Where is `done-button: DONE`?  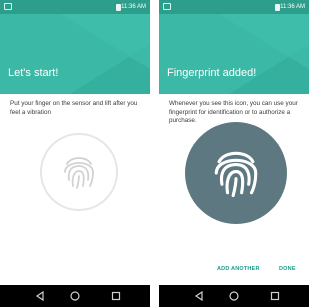 done-button: DONE is located at coordinates (287, 269).